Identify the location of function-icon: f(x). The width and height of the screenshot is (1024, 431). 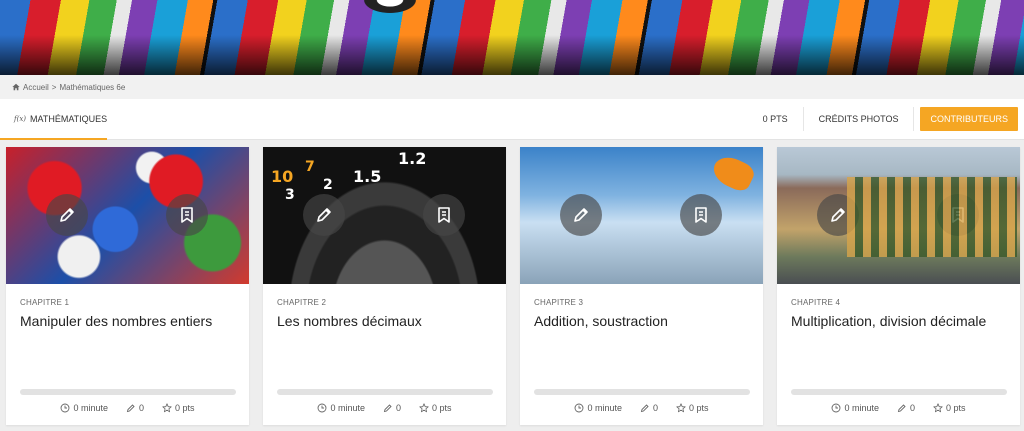
(20, 118).